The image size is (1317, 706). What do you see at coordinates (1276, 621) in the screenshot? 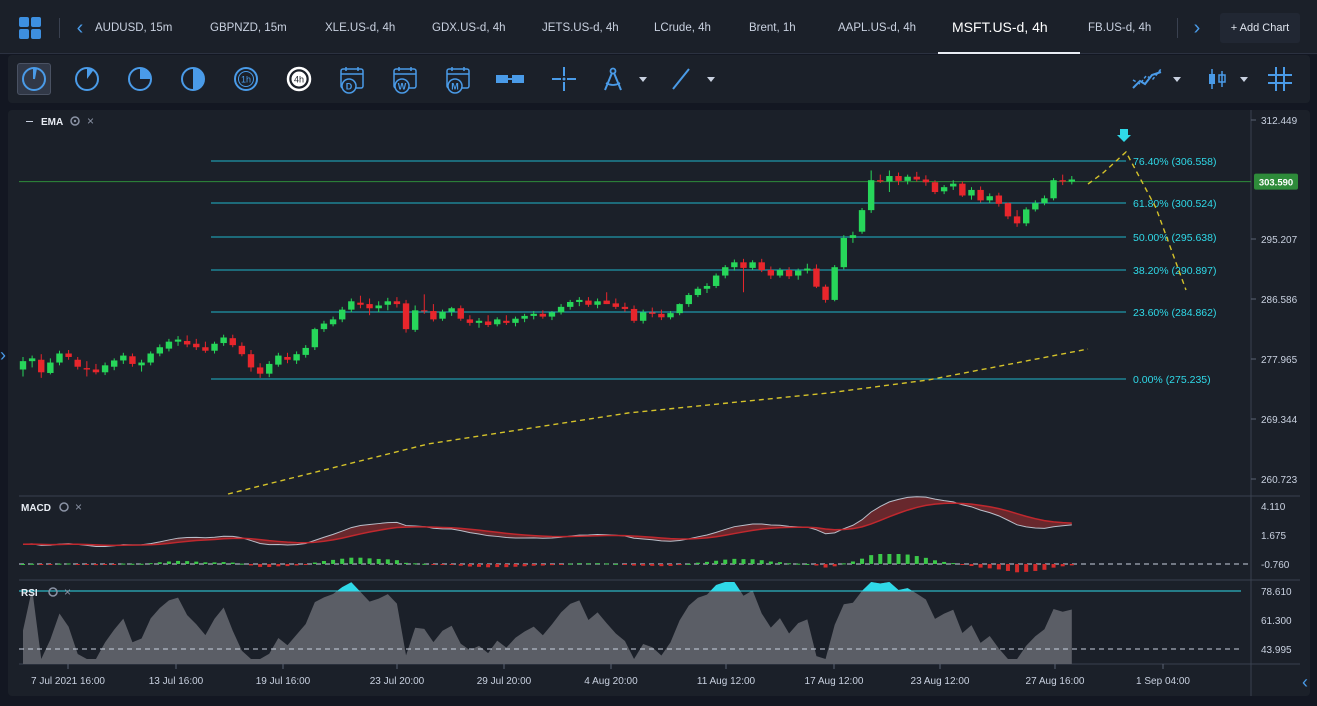
I see `rsi-axis-label: 61.300` at bounding box center [1276, 621].